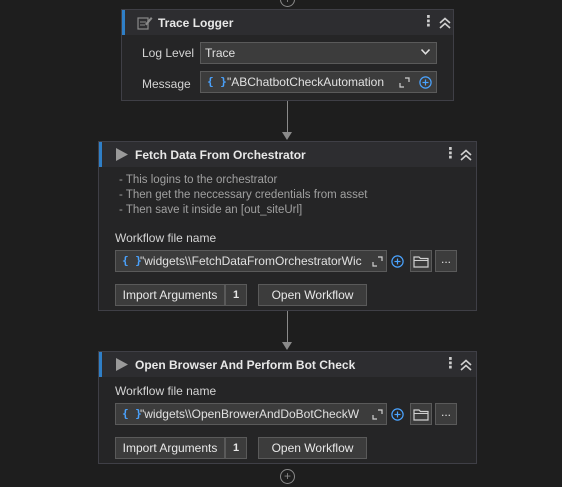 This screenshot has height=487, width=562. Describe the element at coordinates (245, 365) in the screenshot. I see `open-browser-title: Open Browser And Perform Bot Check` at that location.